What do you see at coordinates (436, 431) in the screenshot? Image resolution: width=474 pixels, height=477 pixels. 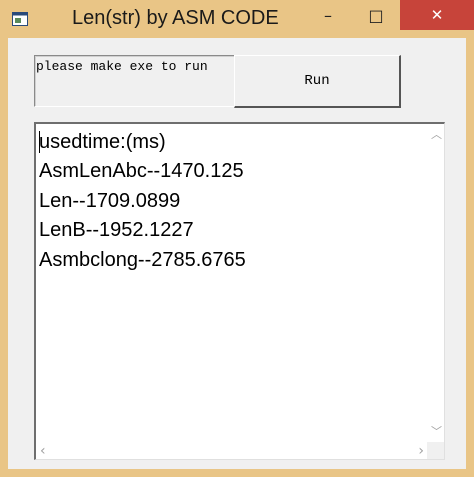 I see `scroll-down-arrow-icon: ﹀` at bounding box center [436, 431].